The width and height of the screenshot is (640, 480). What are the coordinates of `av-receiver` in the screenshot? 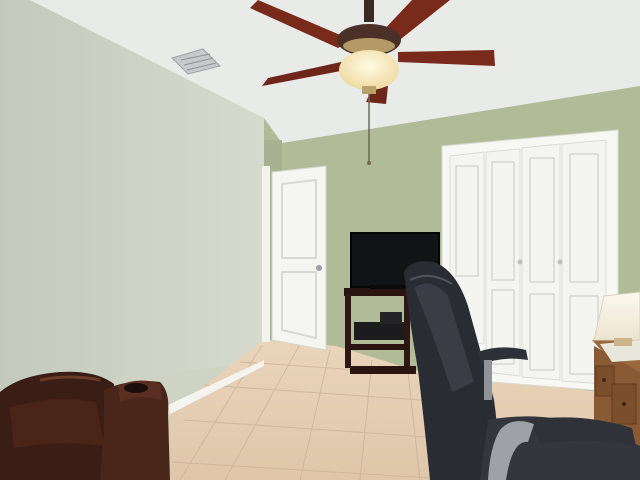 It's located at (379, 331).